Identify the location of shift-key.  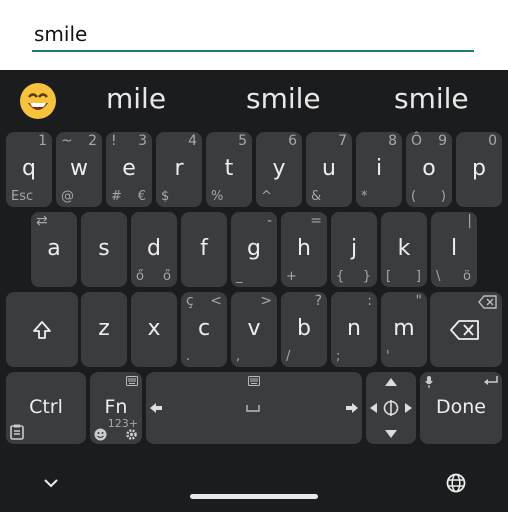
(42, 329).